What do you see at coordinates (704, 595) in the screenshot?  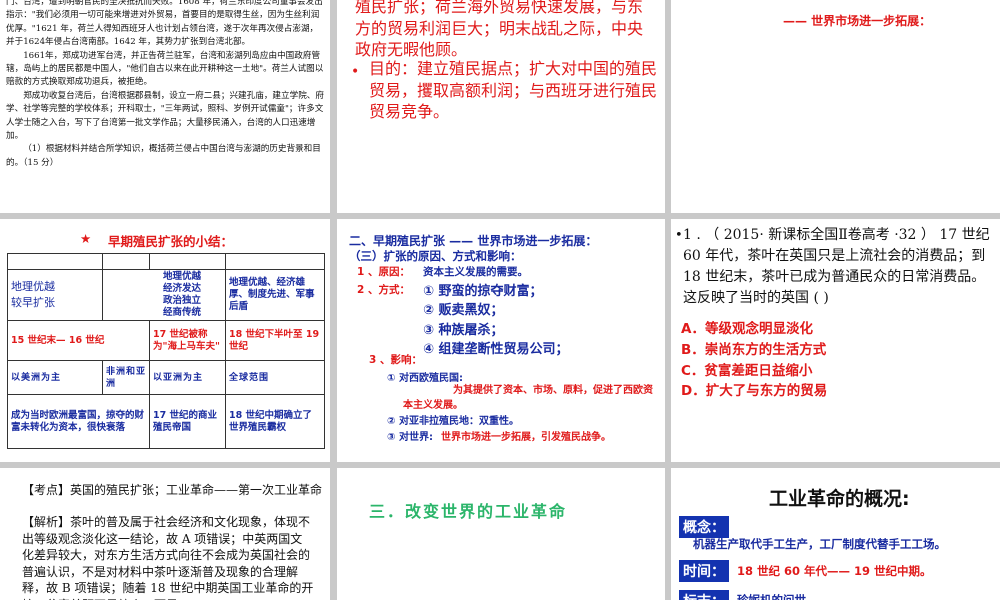 I see `mark-label: 标志：` at bounding box center [704, 595].